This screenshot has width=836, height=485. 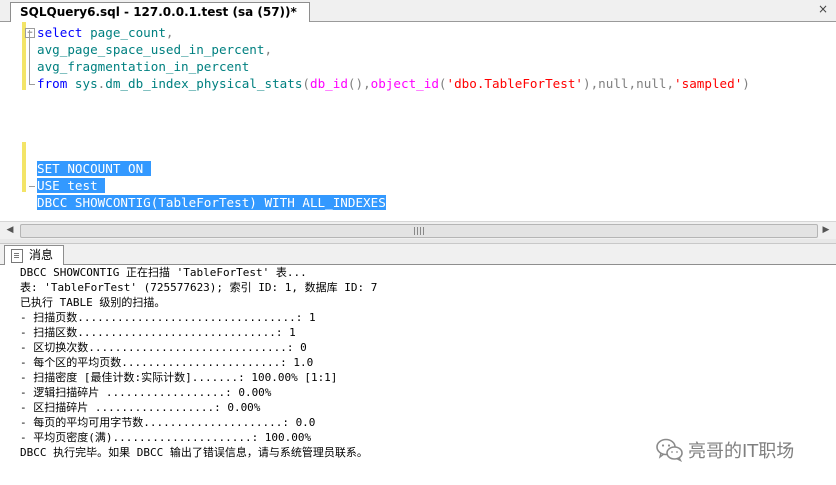 What do you see at coordinates (24, 167) in the screenshot?
I see `change-indicator-bar` at bounding box center [24, 167].